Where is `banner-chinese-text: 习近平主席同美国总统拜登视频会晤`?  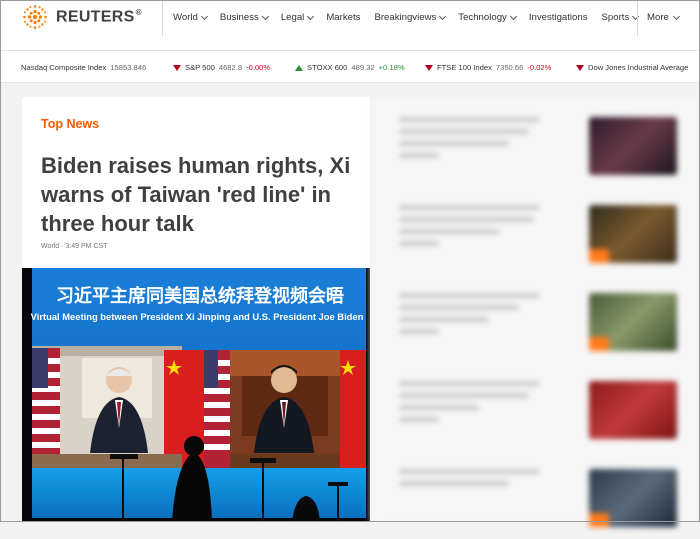
banner-chinese-text: 习近平主席同美国总统拜登视频会晤 is located at coordinates (200, 296).